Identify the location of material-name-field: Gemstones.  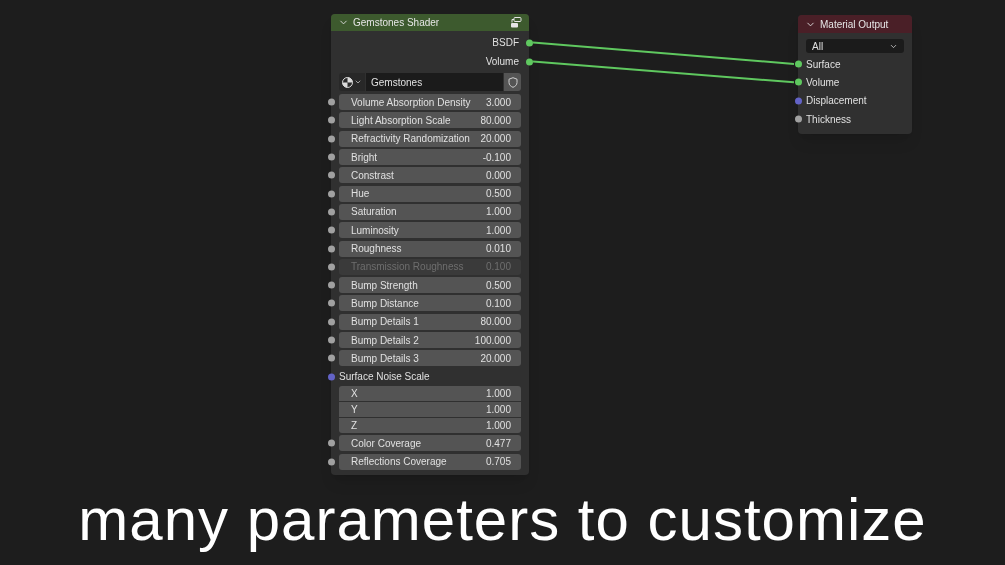
(434, 82).